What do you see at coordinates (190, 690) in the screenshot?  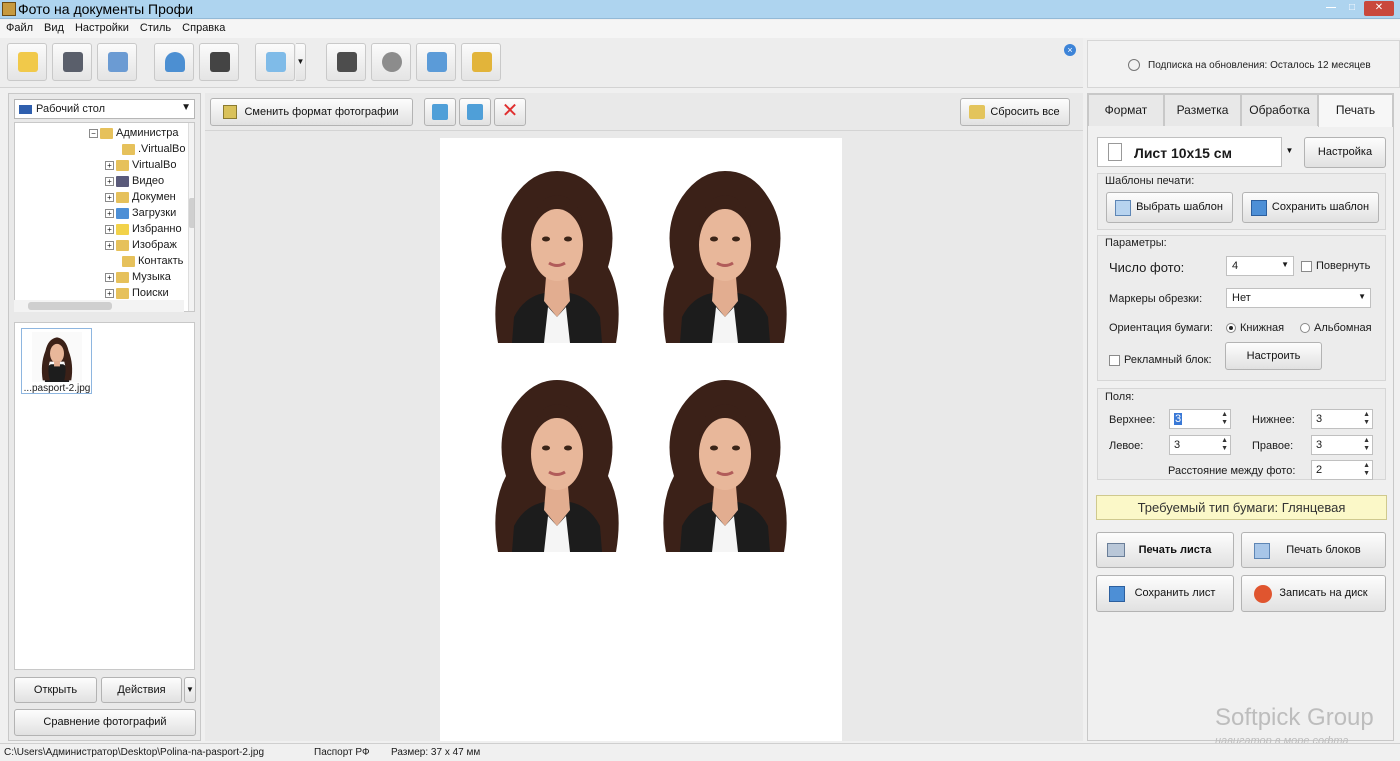 I see `actions-dropdown: ▼` at bounding box center [190, 690].